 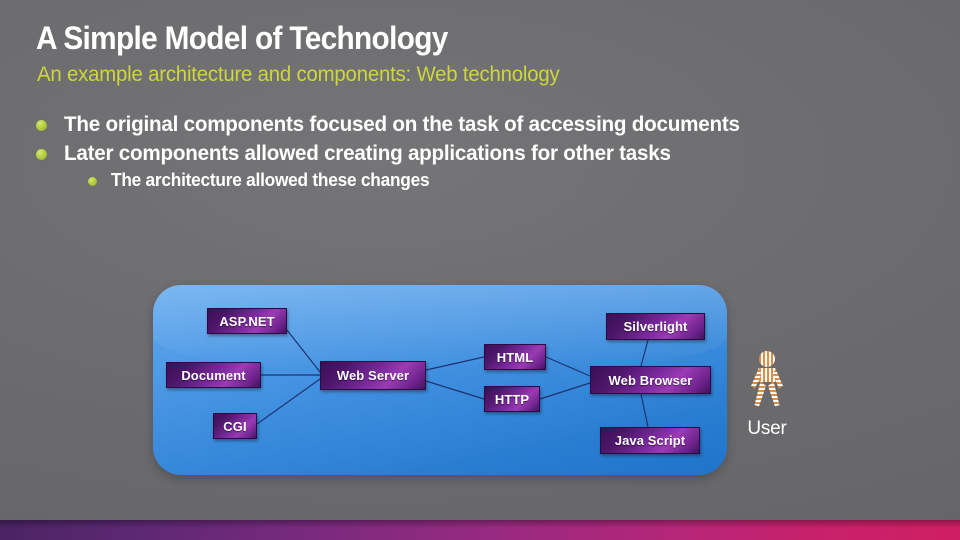 I want to click on node-label: Web Browser, so click(x=650, y=380).